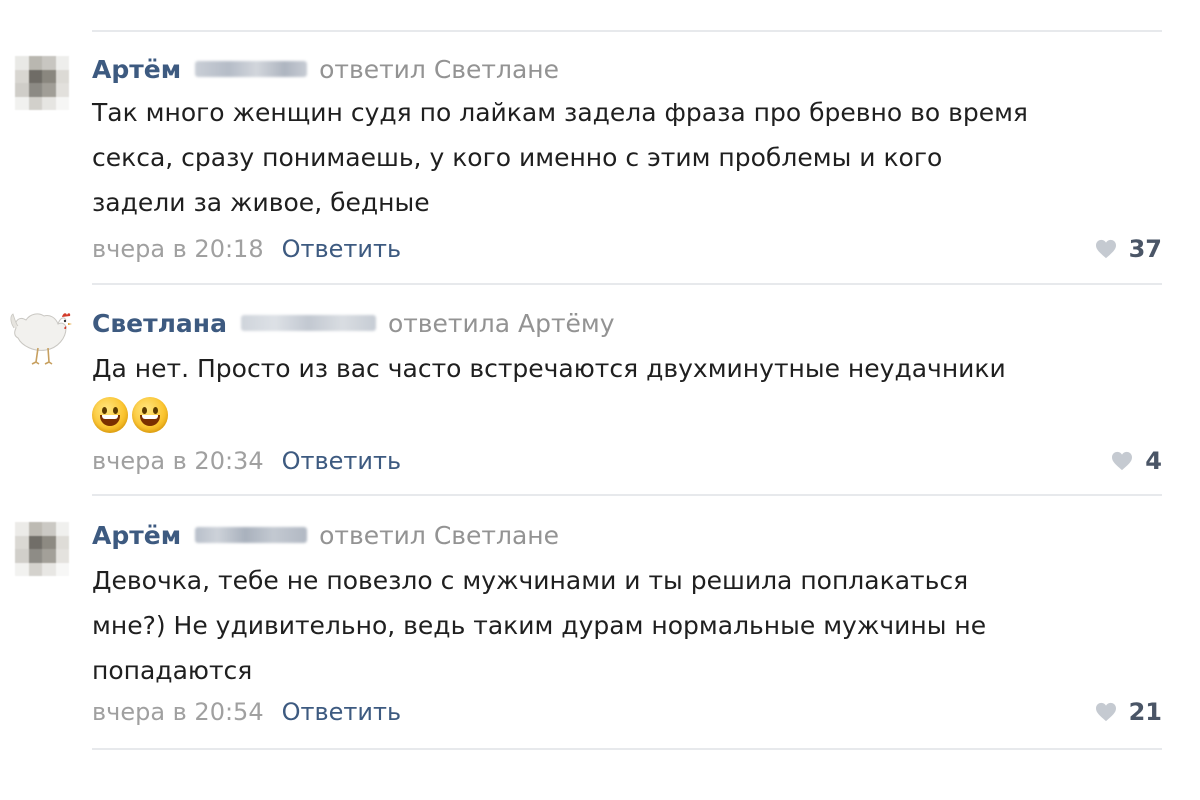 The image size is (1200, 800). I want to click on top-divider, so click(627, 31).